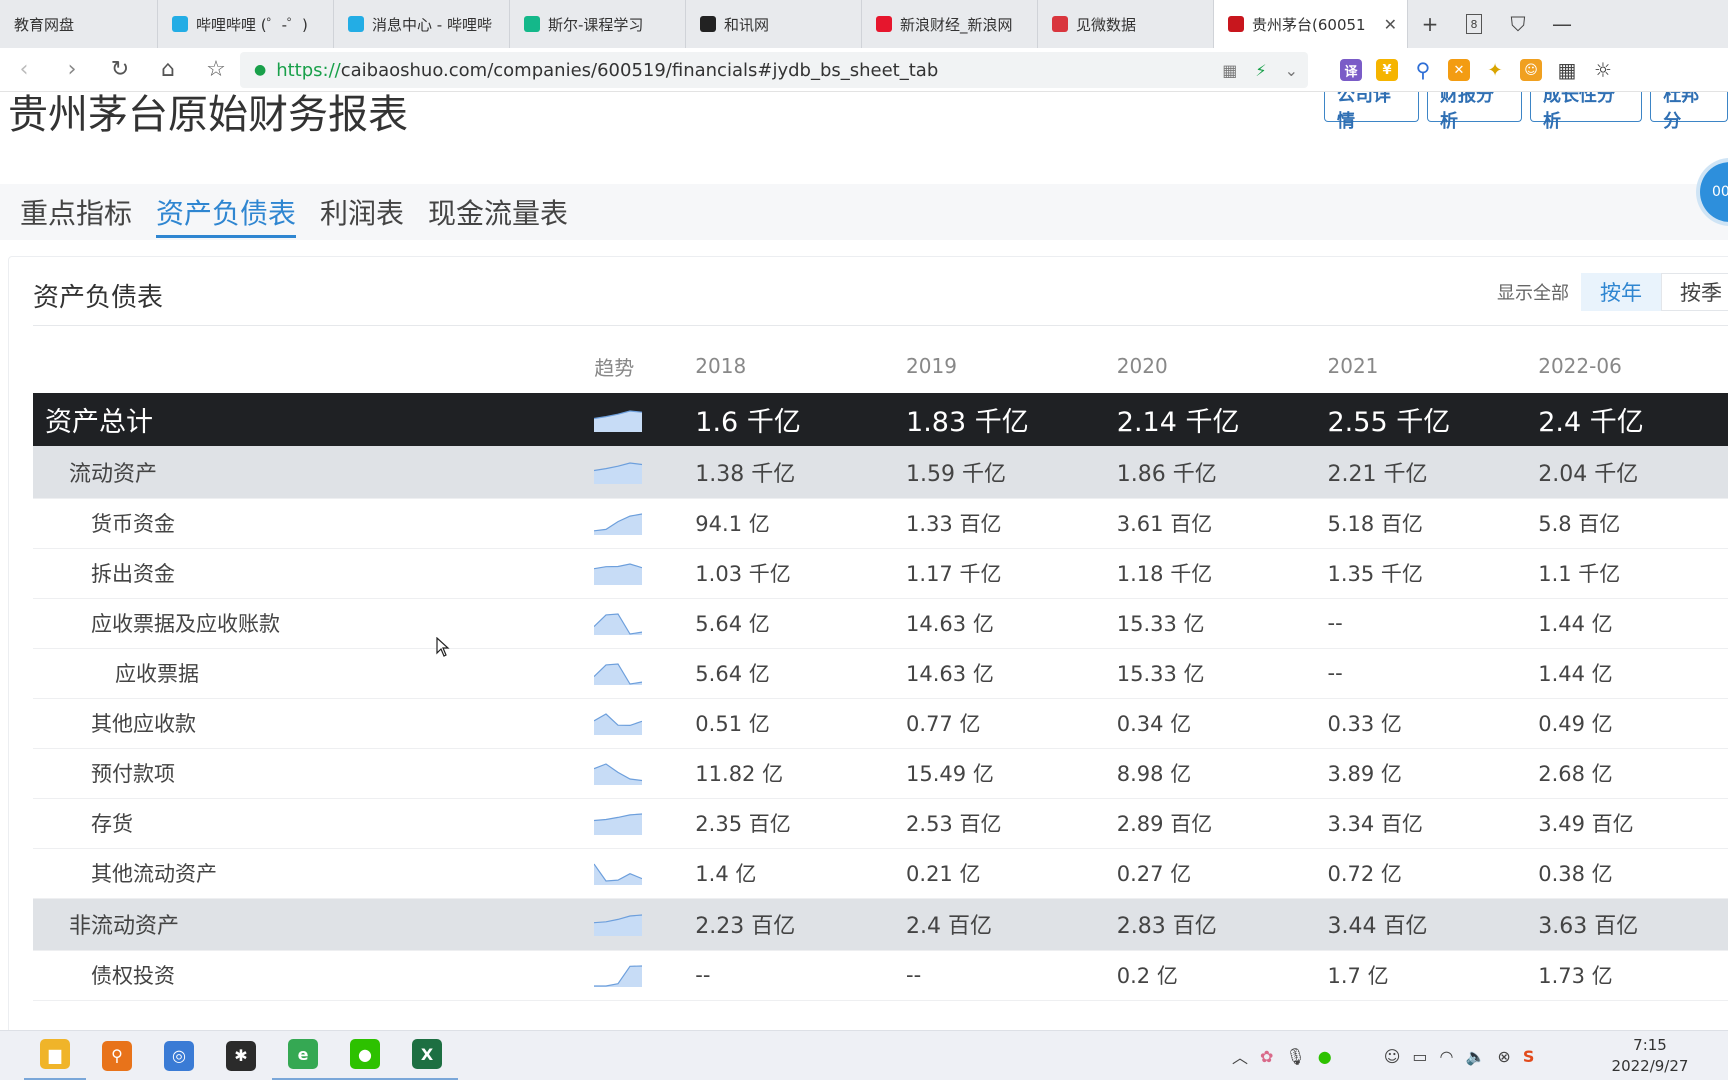 Image resolution: width=1728 pixels, height=1080 pixels. I want to click on brightness-icon: ☼, so click(1603, 70).